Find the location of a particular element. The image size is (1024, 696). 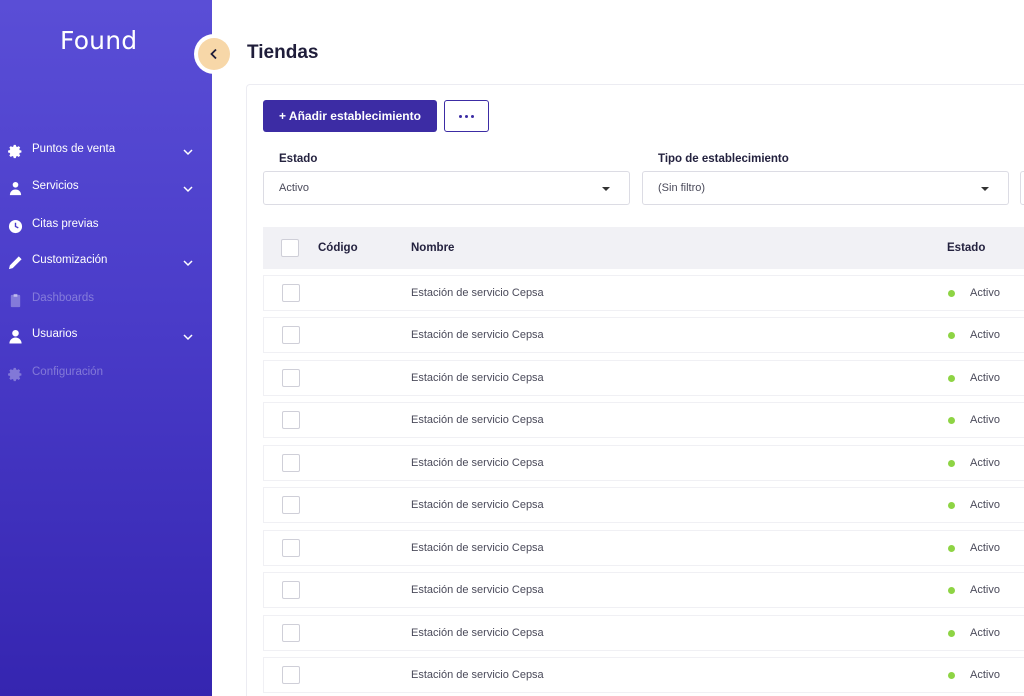

tipo-filter-label: Tipo de establecimiento is located at coordinates (723, 159).